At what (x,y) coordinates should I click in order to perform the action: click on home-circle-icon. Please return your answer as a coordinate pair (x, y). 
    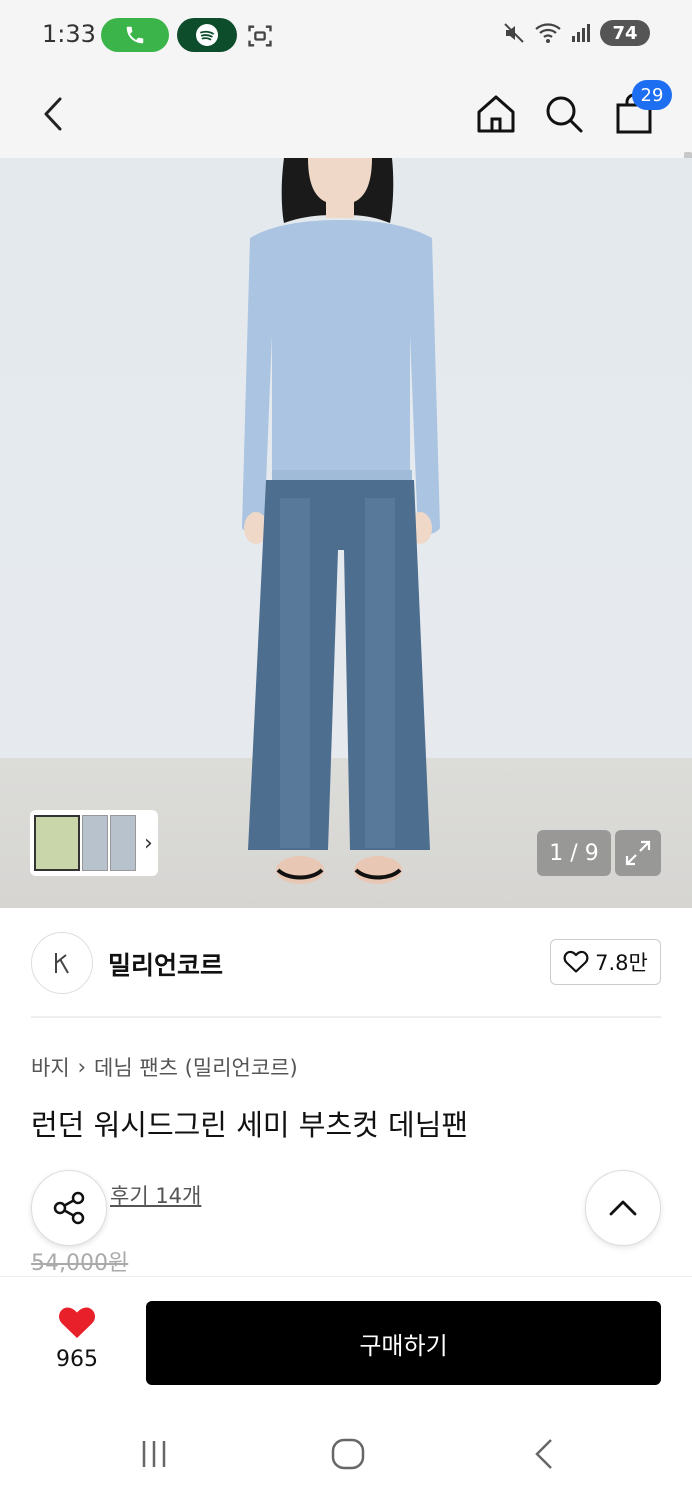
    Looking at the image, I should click on (348, 1454).